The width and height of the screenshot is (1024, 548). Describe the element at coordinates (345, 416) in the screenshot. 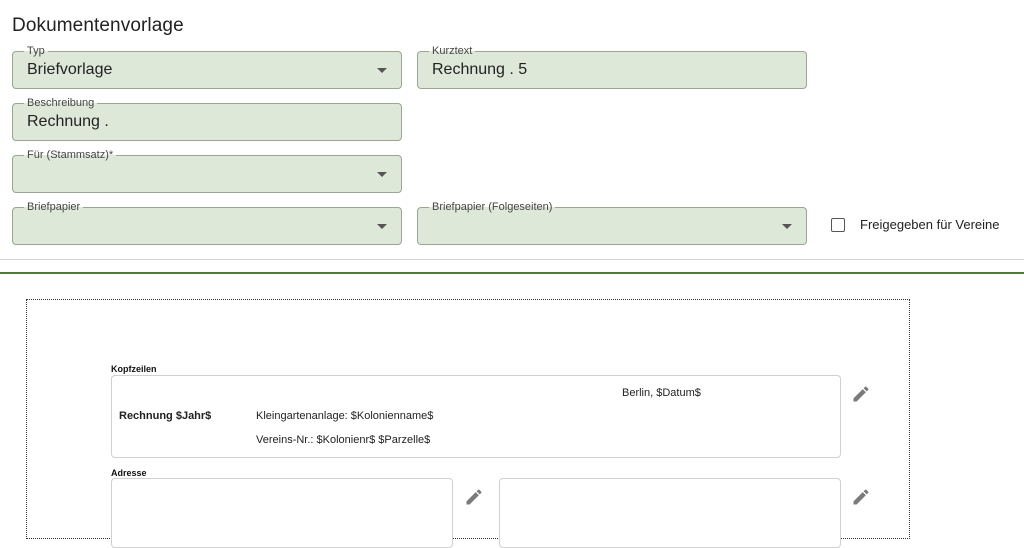

I see `kopfzeilen-line1: Kleingartenanlage: $Kolonienname$` at that location.